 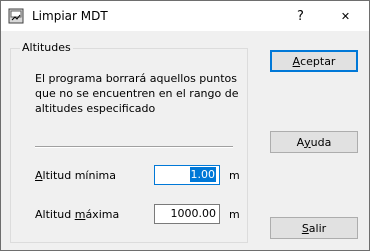 I want to click on separator, so click(x=134, y=147).